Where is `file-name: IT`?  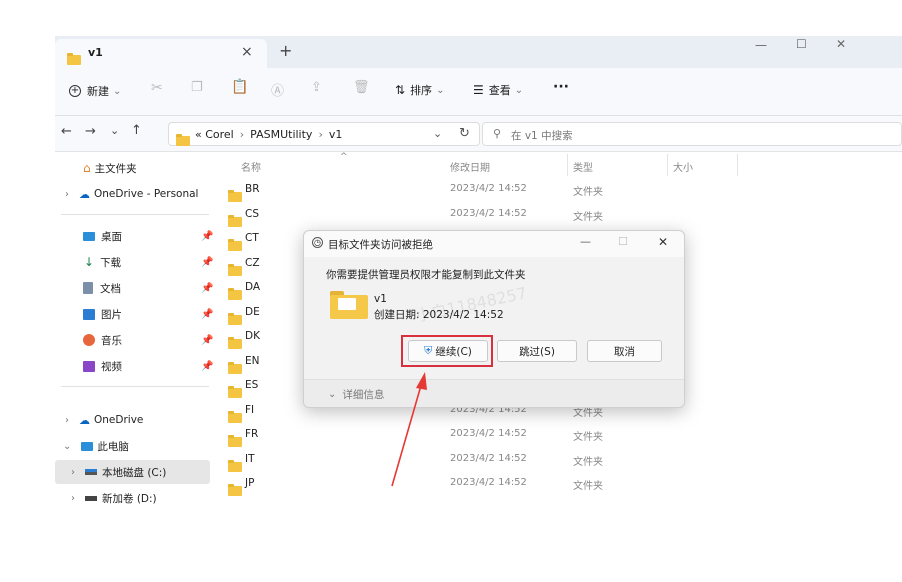 file-name: IT is located at coordinates (250, 458).